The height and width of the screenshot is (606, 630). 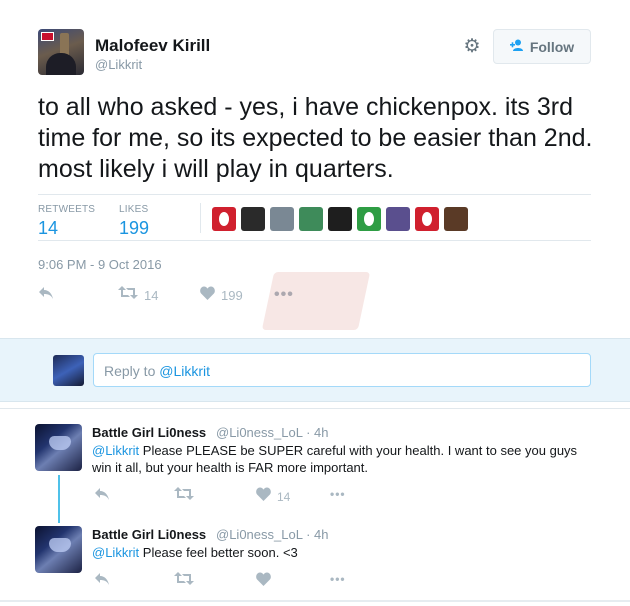 What do you see at coordinates (342, 552) in the screenshot?
I see `reply-text: @Likkrit Please feel better soon. <3` at bounding box center [342, 552].